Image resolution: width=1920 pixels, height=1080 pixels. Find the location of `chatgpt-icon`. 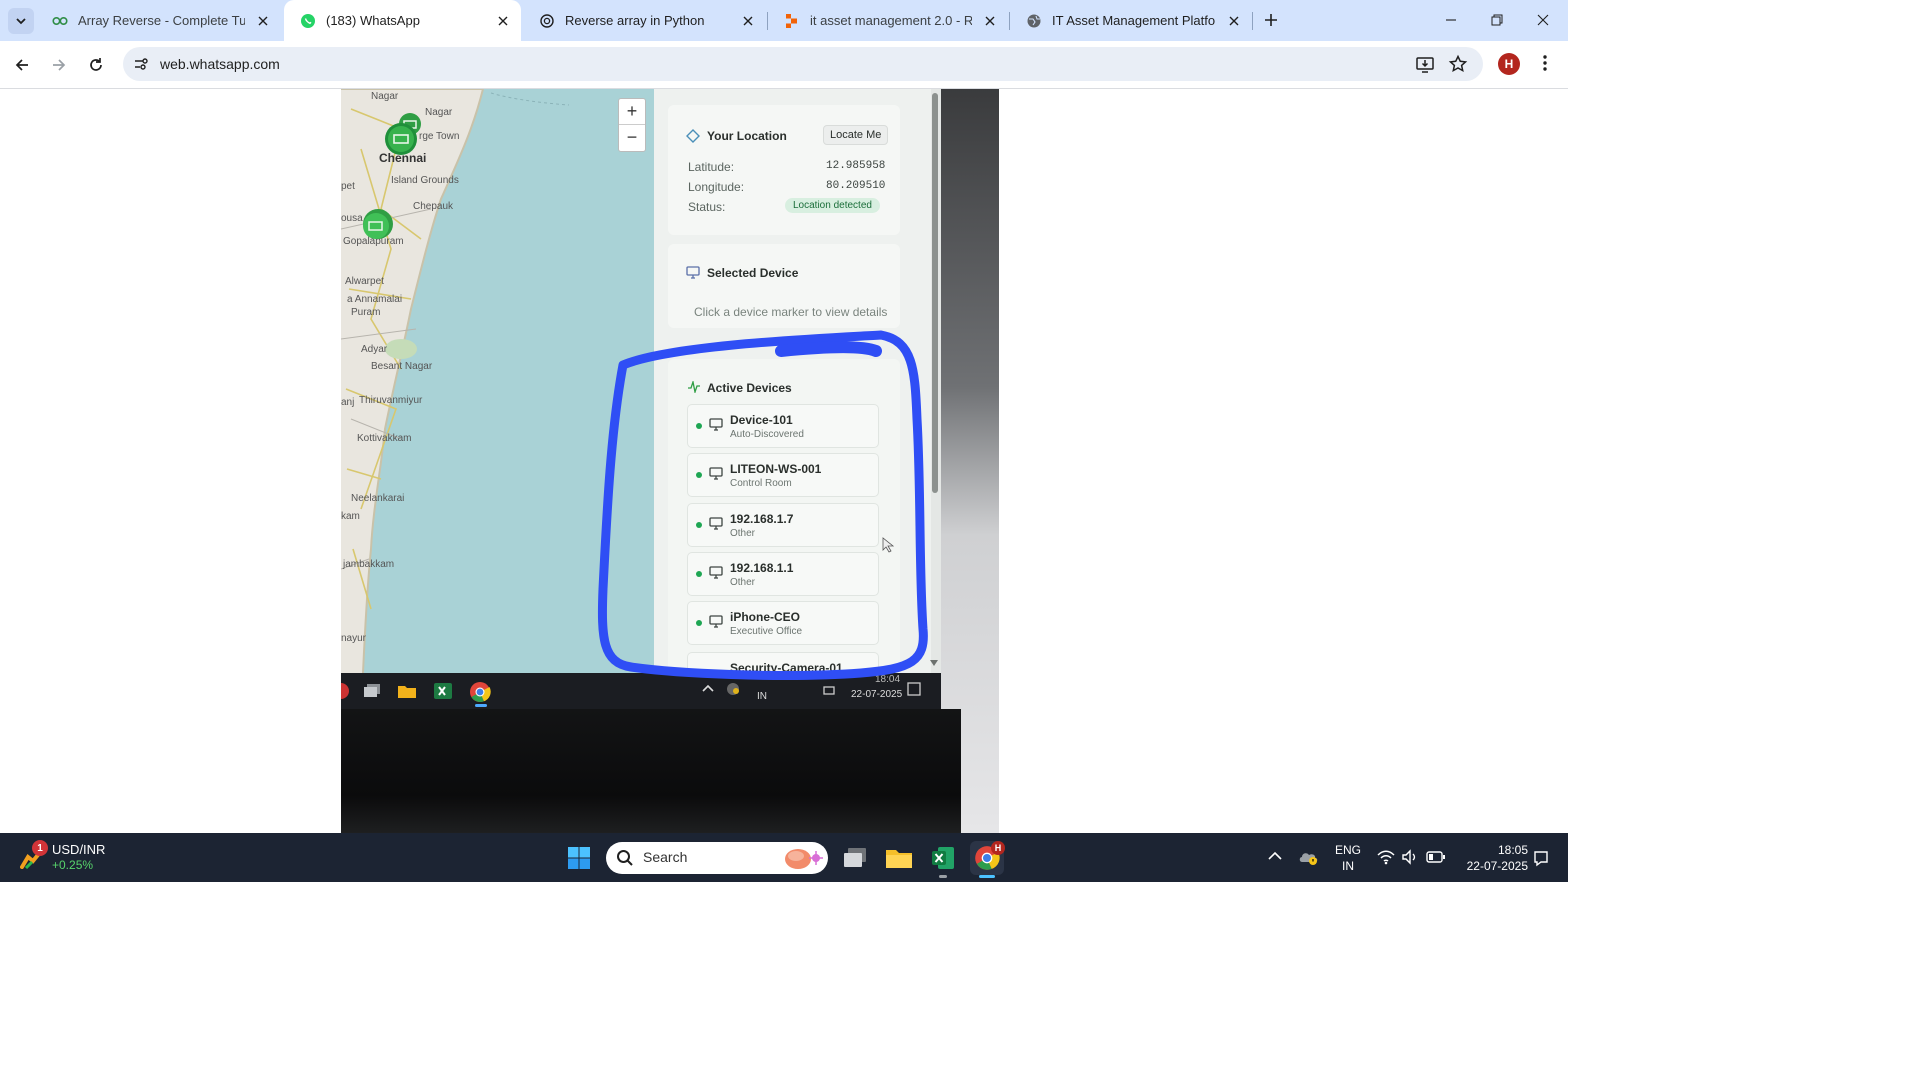

chatgpt-icon is located at coordinates (547, 21).